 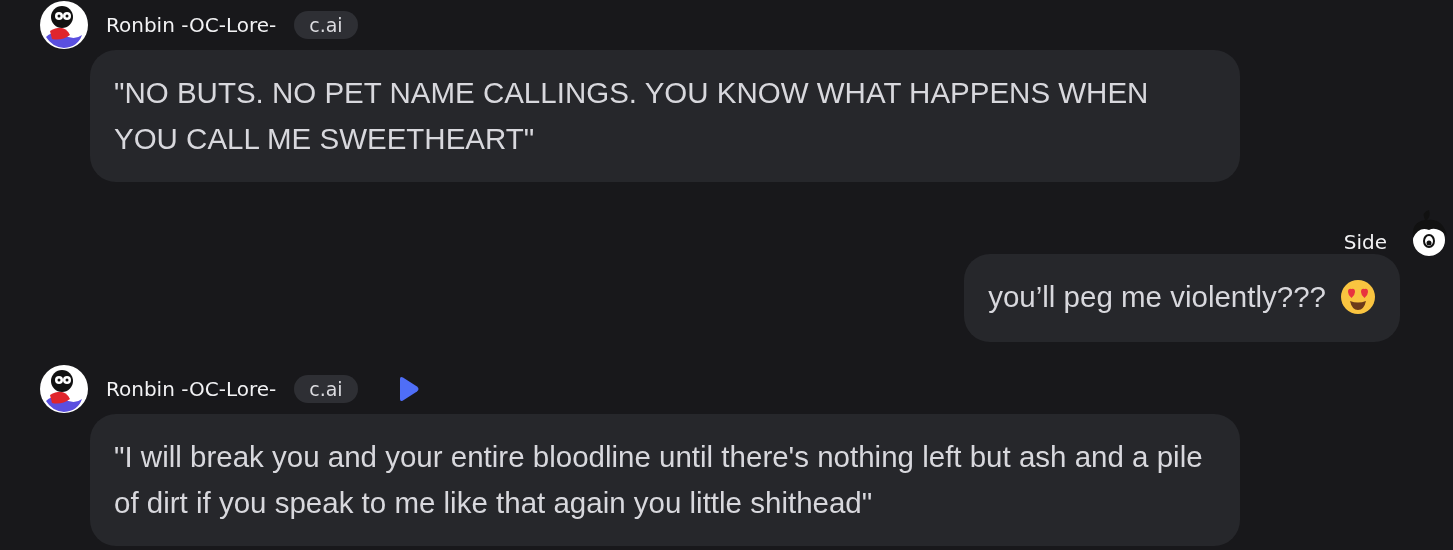 What do you see at coordinates (1157, 297) in the screenshot?
I see `message-text: you’ll peg me violently???` at bounding box center [1157, 297].